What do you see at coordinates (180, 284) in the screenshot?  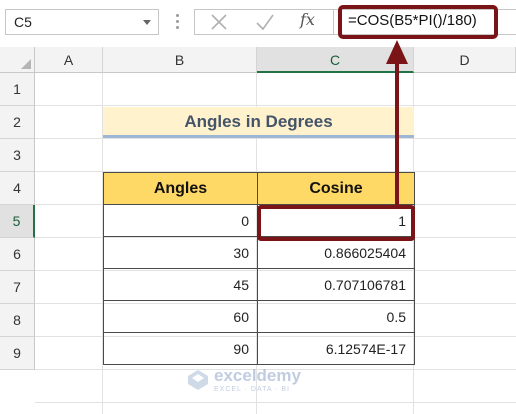 I see `cell-angle: 45` at bounding box center [180, 284].